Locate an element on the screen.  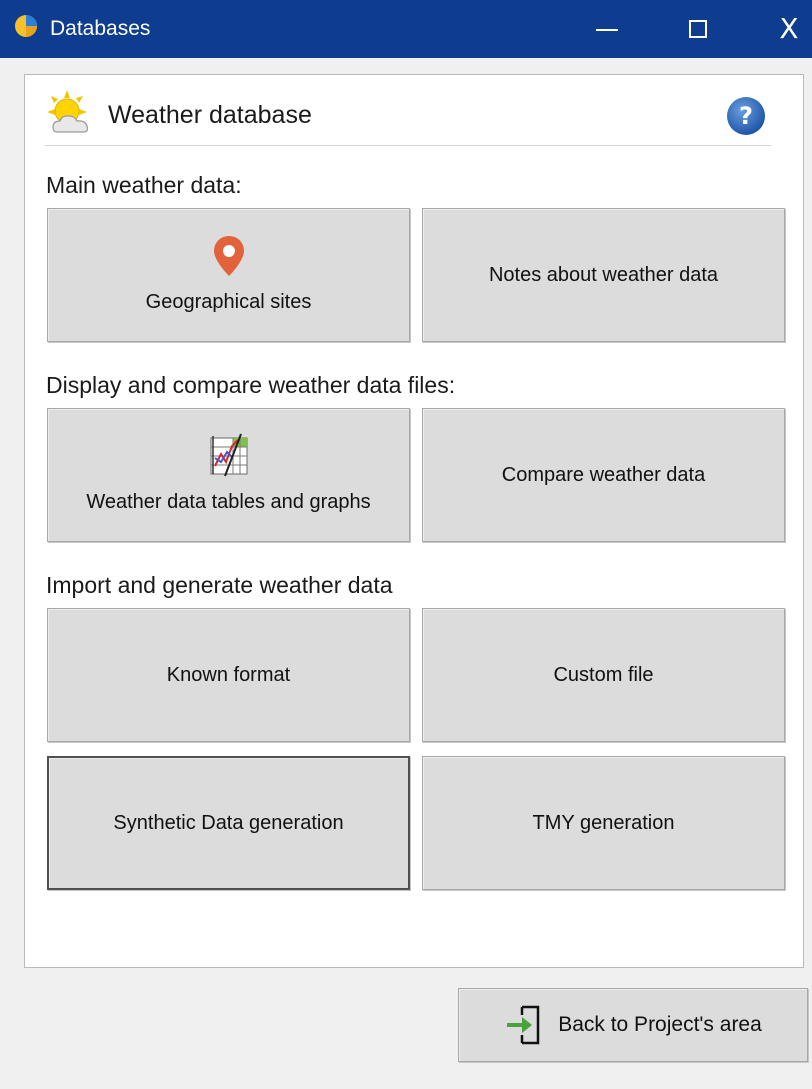
compare-weather-data-button: Compare weather data is located at coordinates (603, 475).